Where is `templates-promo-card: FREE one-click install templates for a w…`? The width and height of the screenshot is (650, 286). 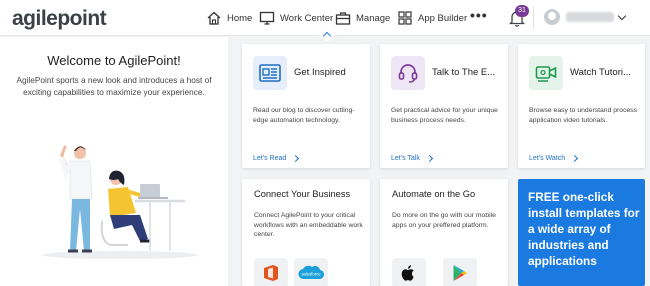 templates-promo-card: FREE one-click install templates for a w… is located at coordinates (581, 232).